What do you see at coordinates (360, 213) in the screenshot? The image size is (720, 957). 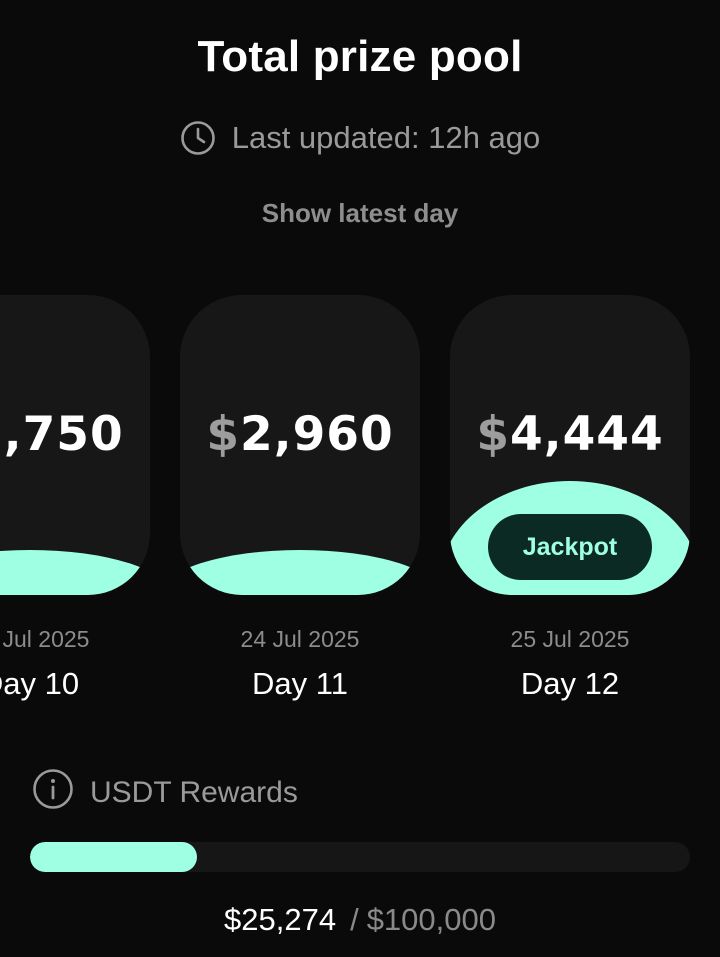 I see `show-latest-day-button: Show latest day` at bounding box center [360, 213].